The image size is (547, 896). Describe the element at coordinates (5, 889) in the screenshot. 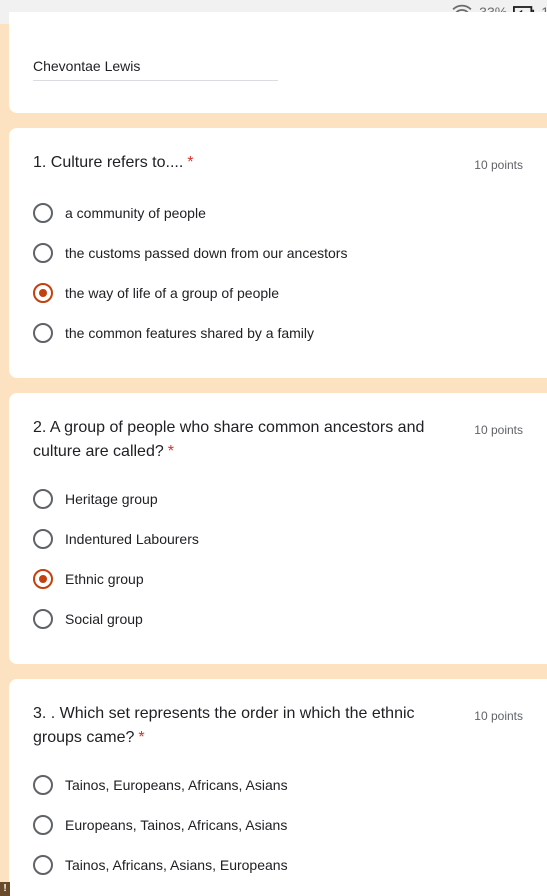

I see `corner-alert-badge: !` at that location.